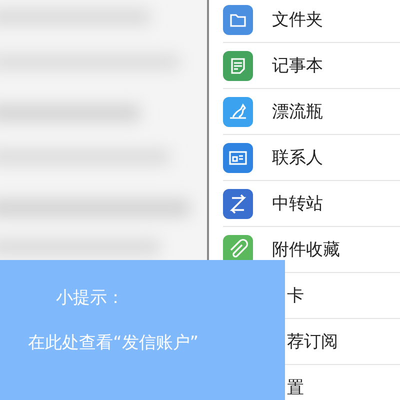 The image size is (400, 400). Describe the element at coordinates (113, 343) in the screenshot. I see `tip-text: 在此处查看“发信账户”` at that location.